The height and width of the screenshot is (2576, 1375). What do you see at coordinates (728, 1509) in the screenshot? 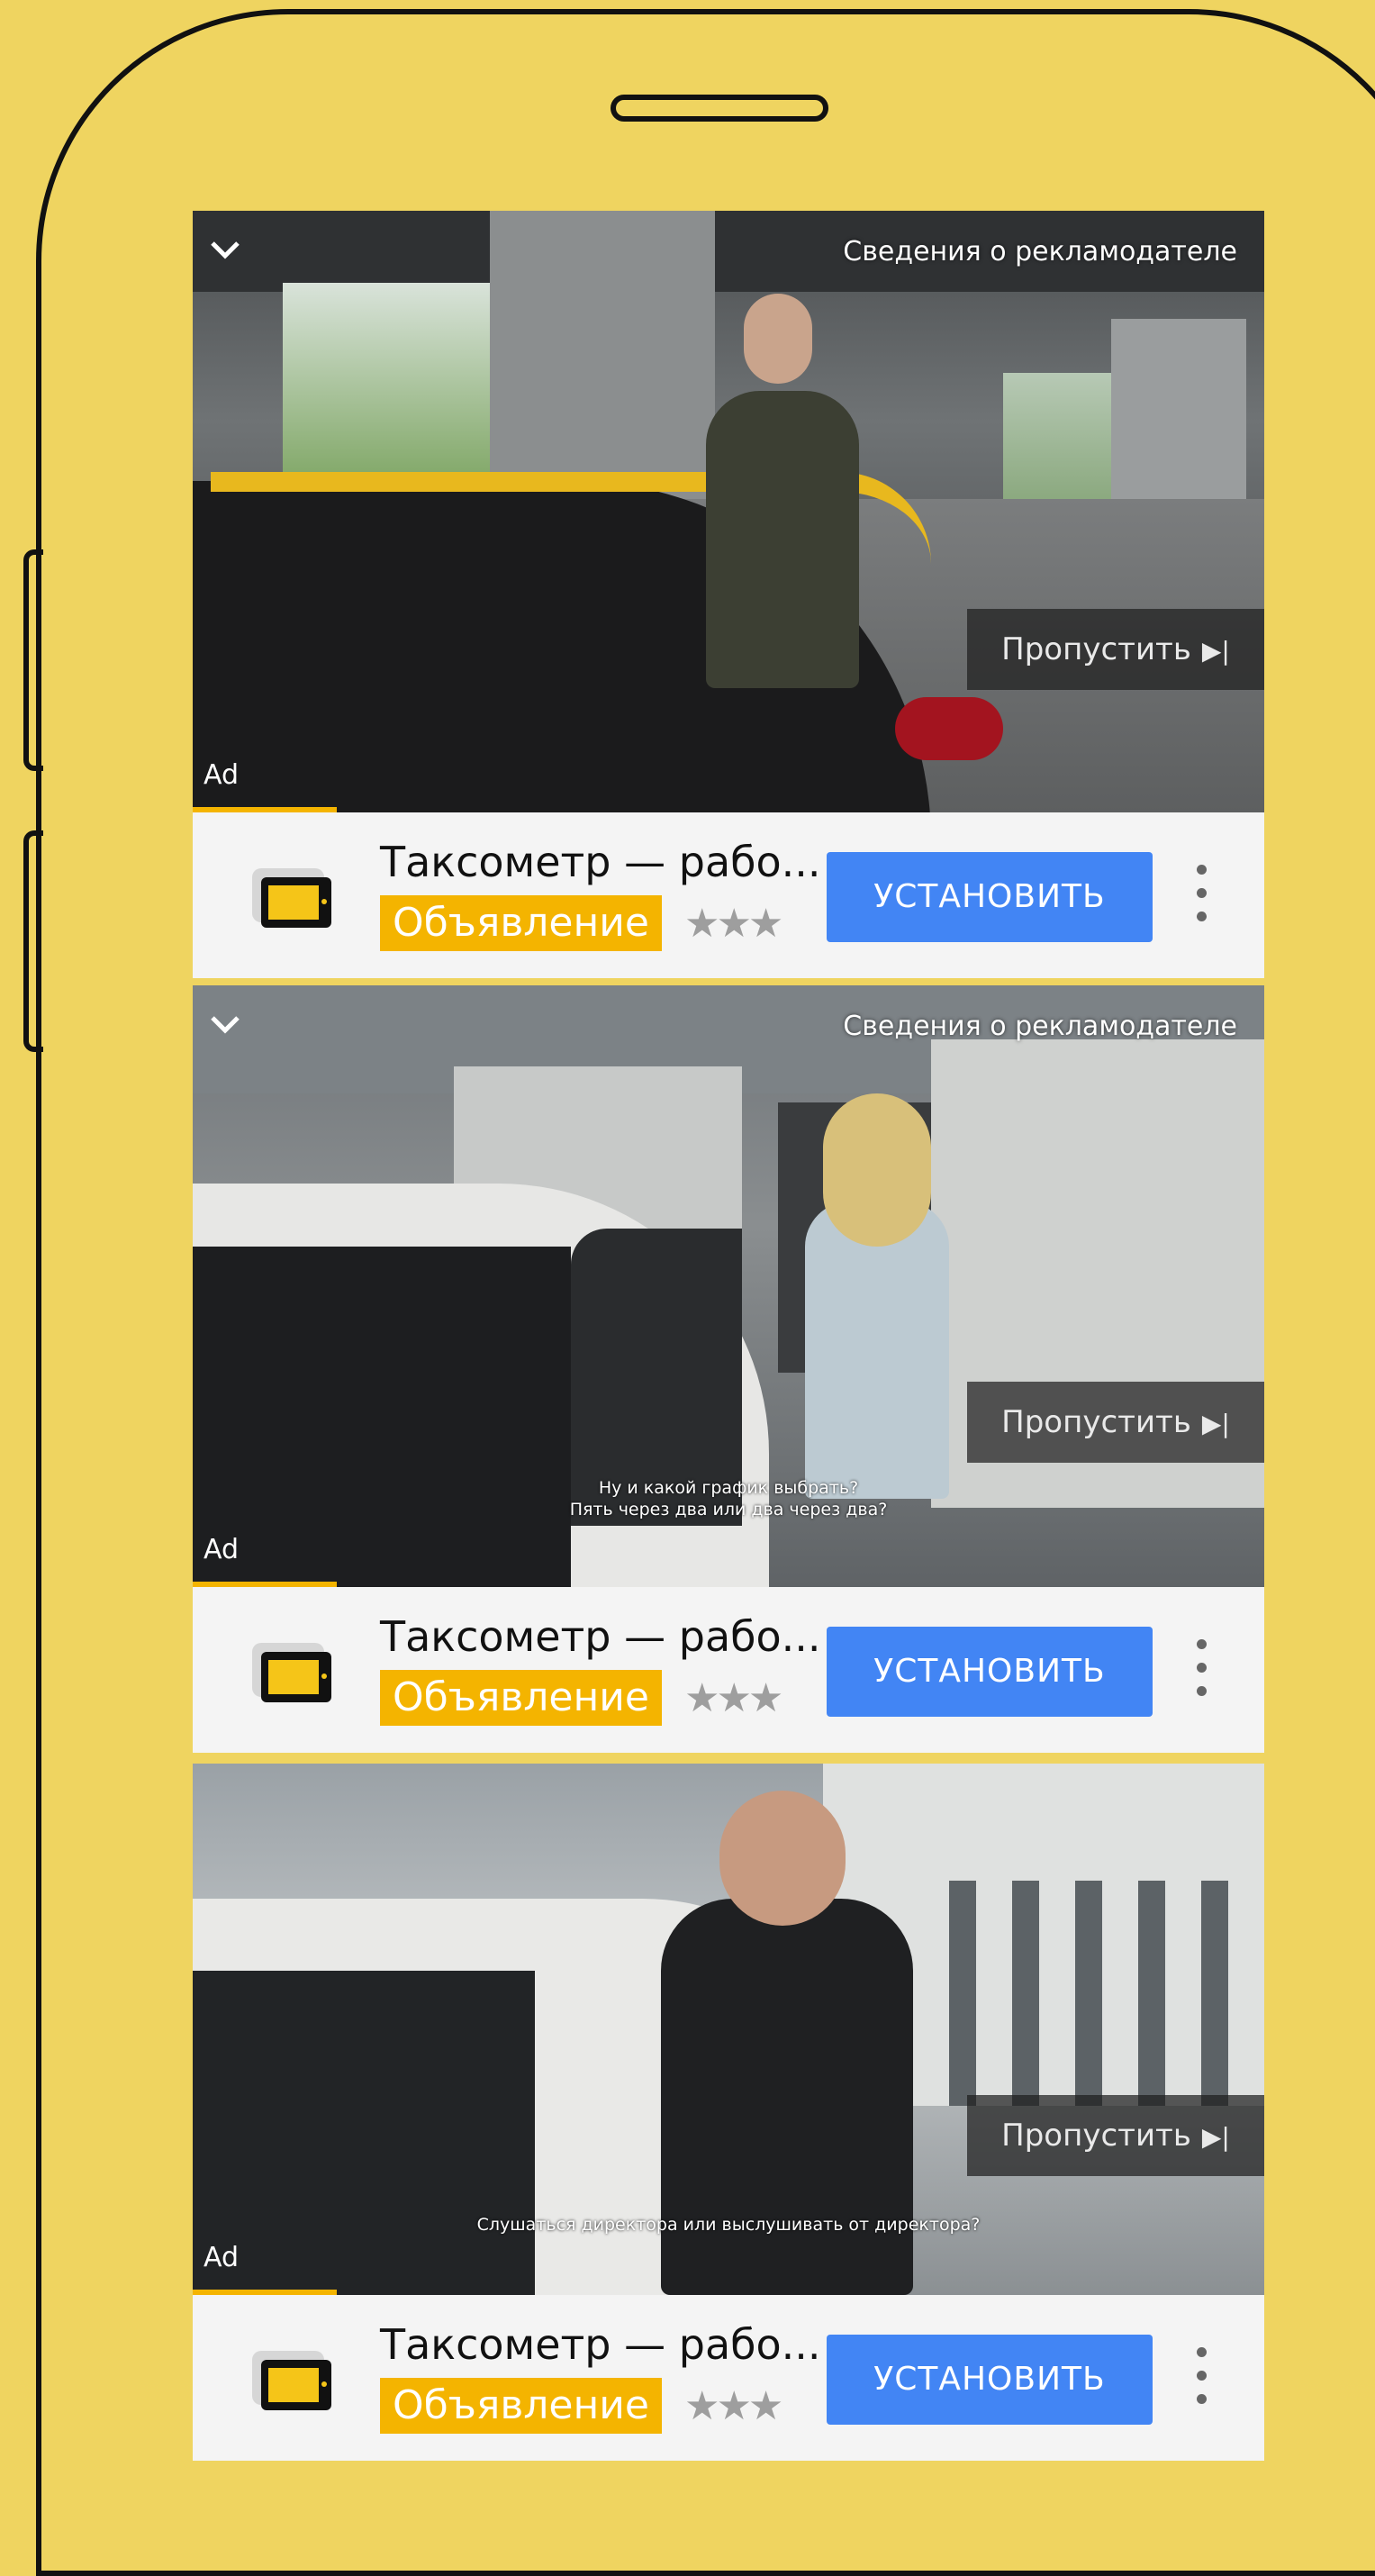
I see `subtitle-line-2: Пять через два или два через два?` at bounding box center [728, 1509].